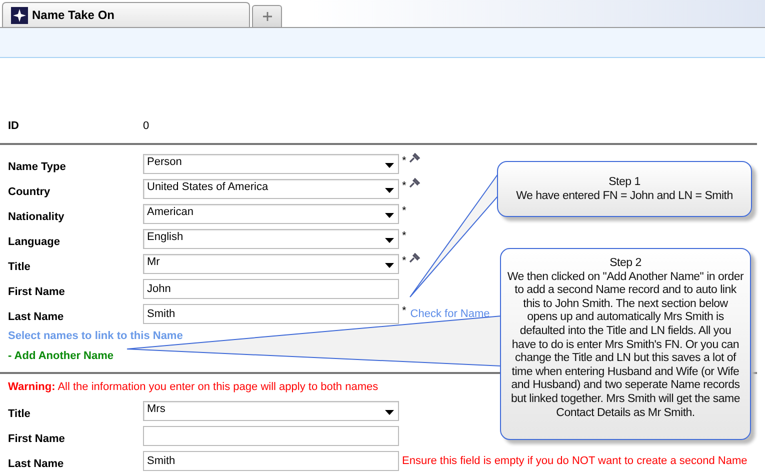  What do you see at coordinates (625, 345) in the screenshot?
I see `callout-text: We then clicked on "Add Another Name" in order to add a second Name record and to auto link this to John Smith. The next section below opens up and automatically Mrs Smith is defaulted into the Title and LN fields. All you have to do is enter Mrs Smith's FN. Or you can change the Title and LN but this saves a lot of time when entering Husband and Wife (or Wife and Husband) and two seperate Name records but linked together. Mrs Smith will get the same Contact Details as Mr Smith.` at bounding box center [625, 345].